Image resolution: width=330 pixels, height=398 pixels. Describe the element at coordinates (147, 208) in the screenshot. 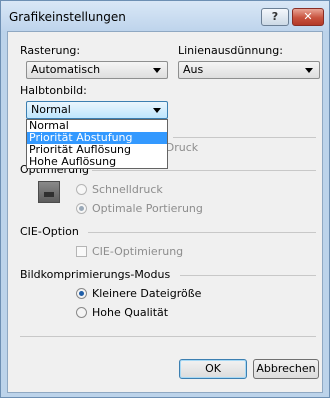

I see `optimale-portierung-label: Optimale Portierung` at that location.